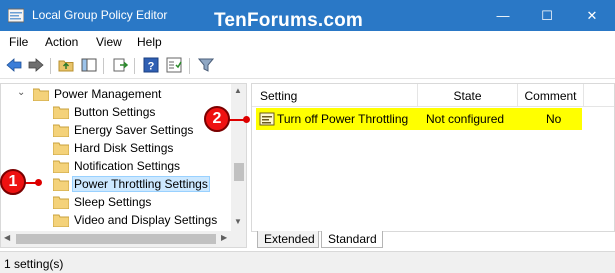 This screenshot has height=273, width=615. I want to click on group-policy-app-icon, so click(16, 15).